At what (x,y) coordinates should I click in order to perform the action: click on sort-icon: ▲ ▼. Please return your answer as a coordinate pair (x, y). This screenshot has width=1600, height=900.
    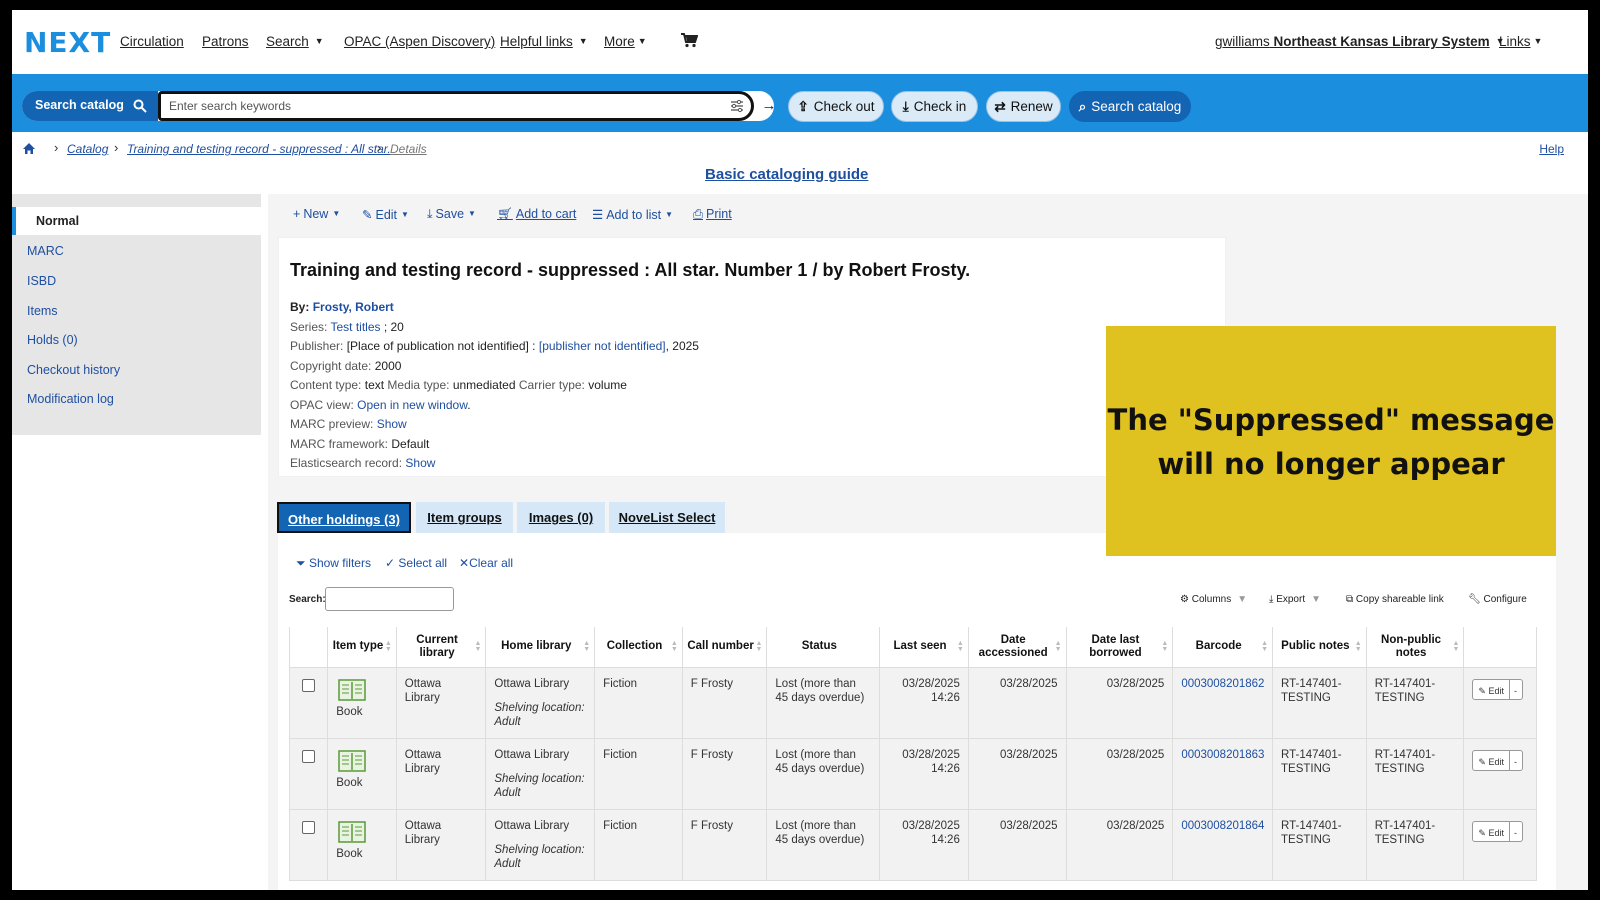
    Looking at the image, I should click on (478, 646).